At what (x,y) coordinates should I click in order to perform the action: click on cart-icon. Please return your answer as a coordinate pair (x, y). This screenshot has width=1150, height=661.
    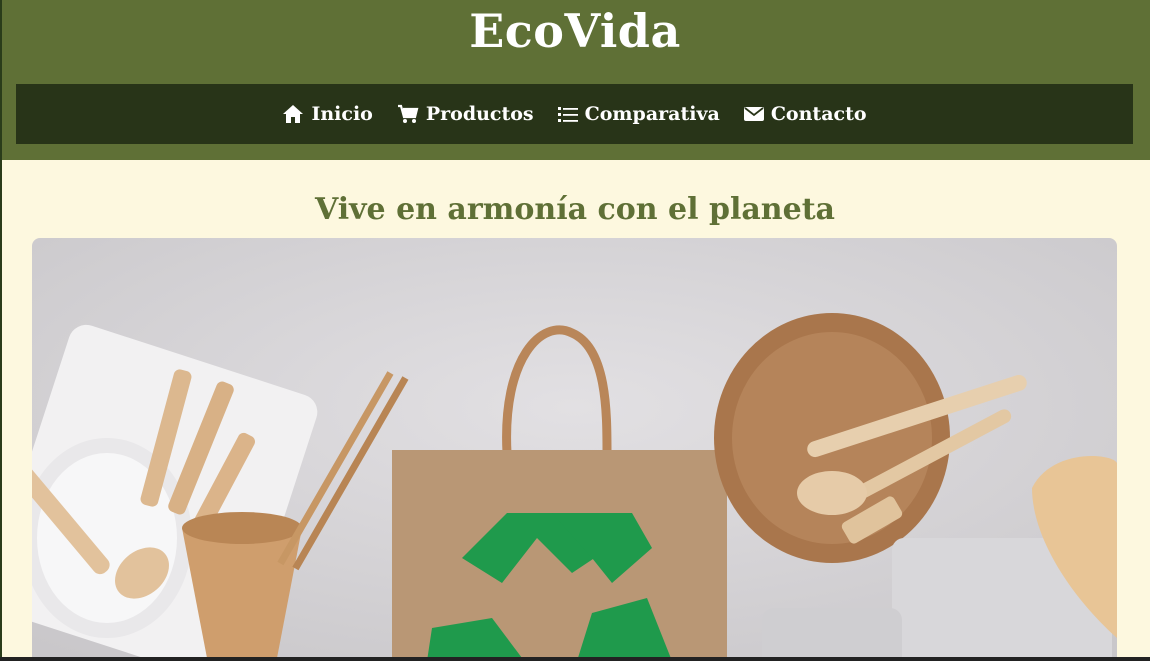
    Looking at the image, I should click on (408, 114).